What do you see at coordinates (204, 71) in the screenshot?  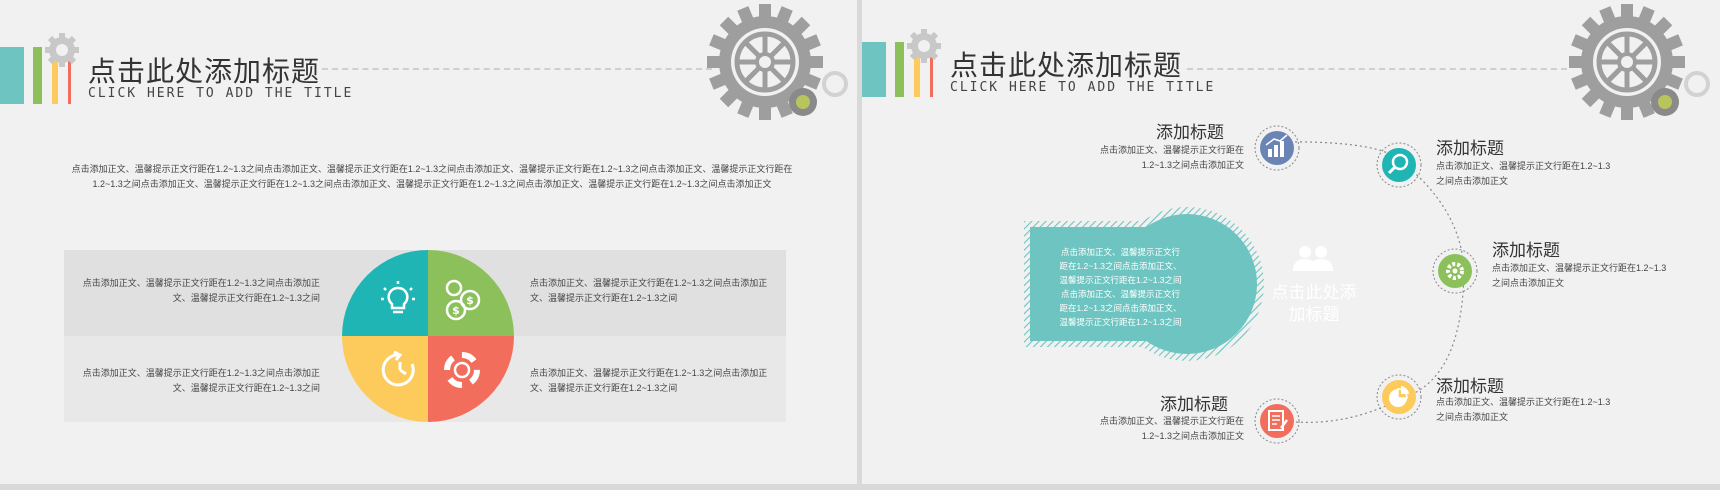 I see `page-title: 点击此处添加标题` at bounding box center [204, 71].